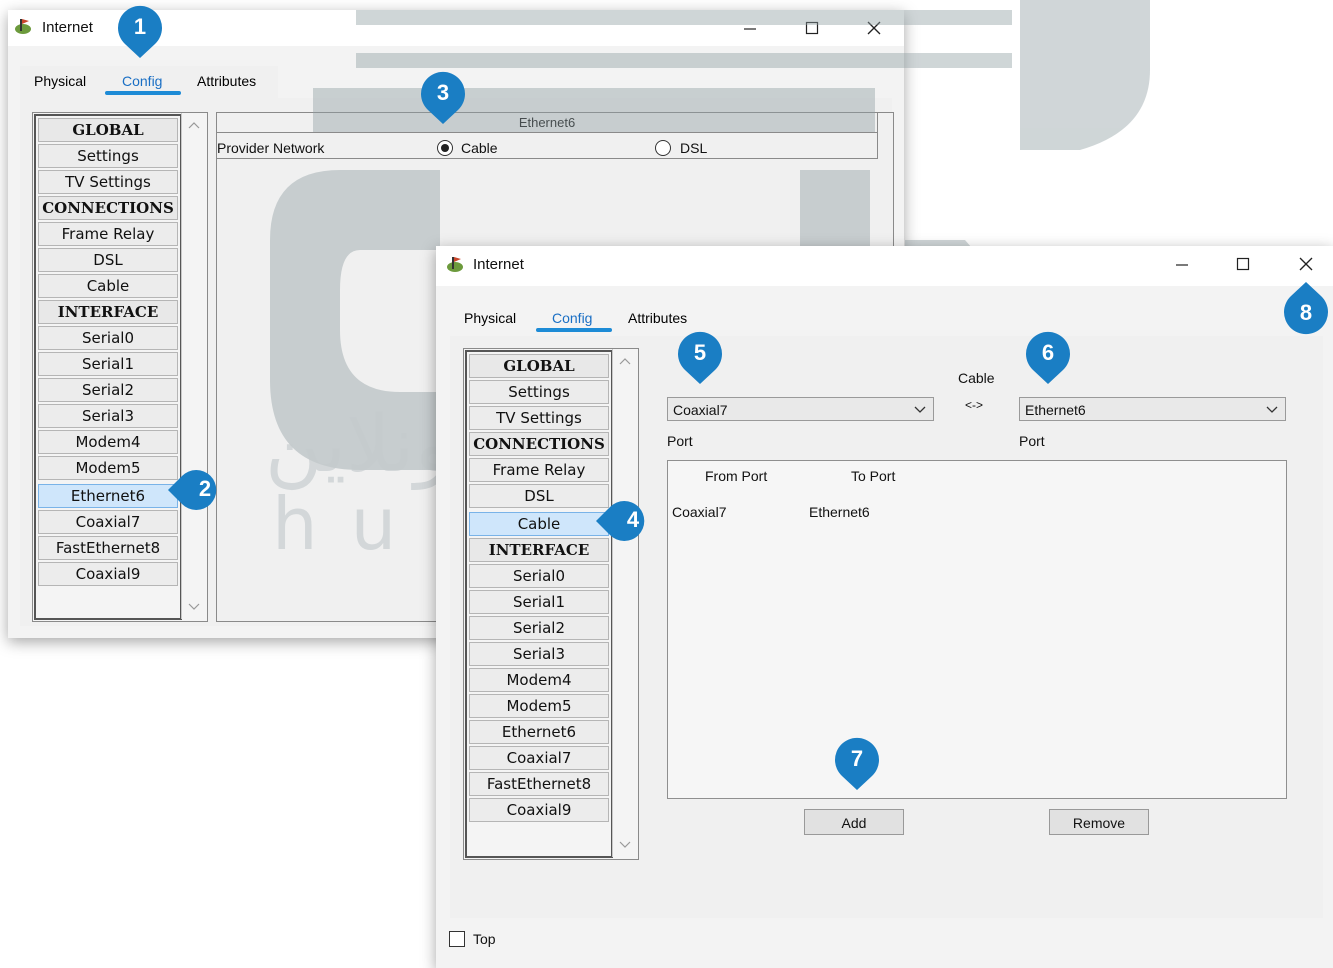  What do you see at coordinates (694, 148) in the screenshot?
I see `radio-dsl-label: DSL` at bounding box center [694, 148].